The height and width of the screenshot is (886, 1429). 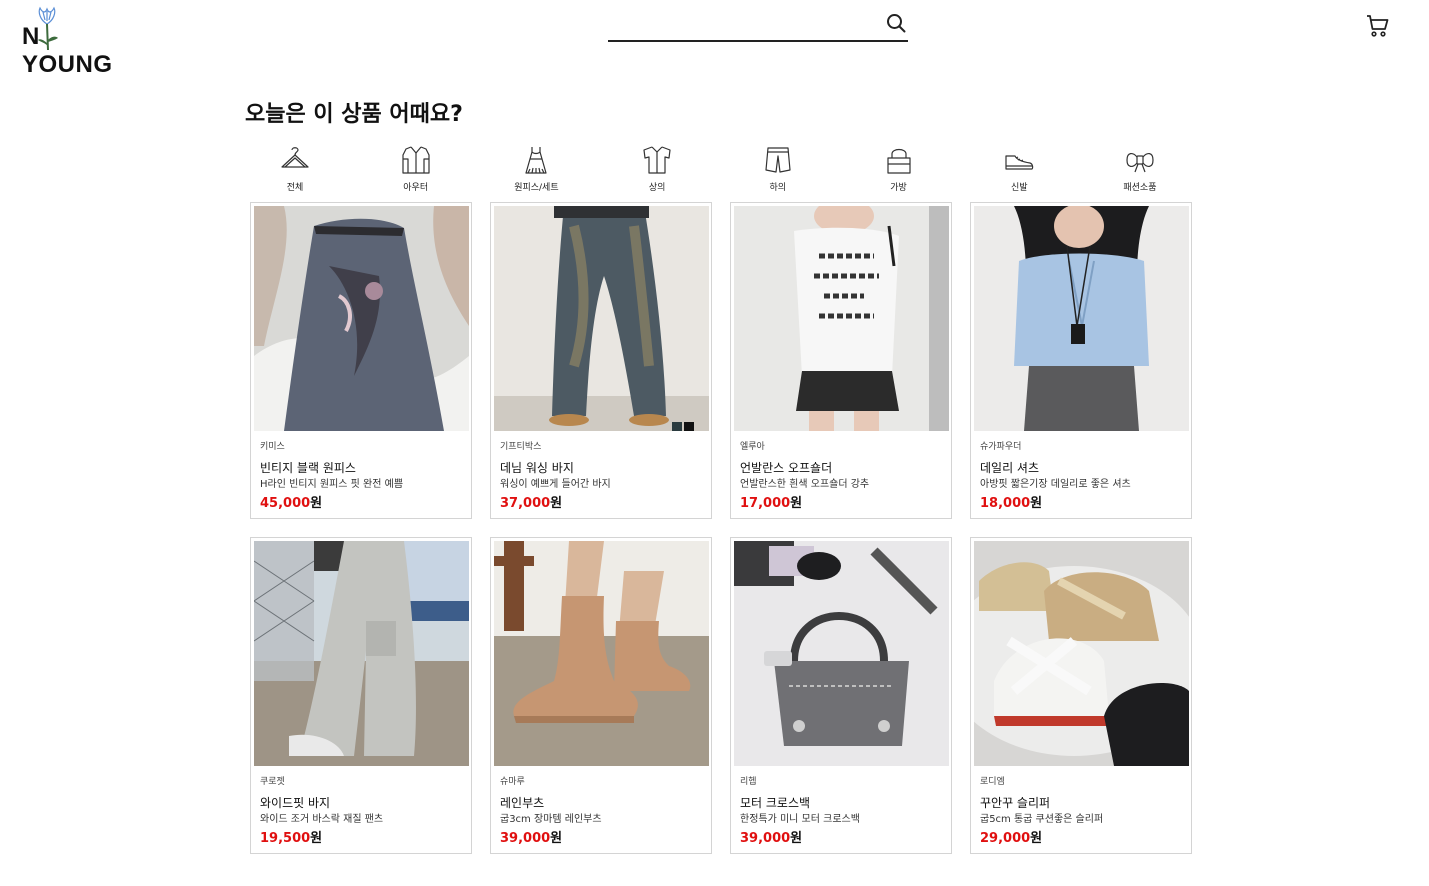 What do you see at coordinates (657, 160) in the screenshot?
I see `shirt-icon` at bounding box center [657, 160].